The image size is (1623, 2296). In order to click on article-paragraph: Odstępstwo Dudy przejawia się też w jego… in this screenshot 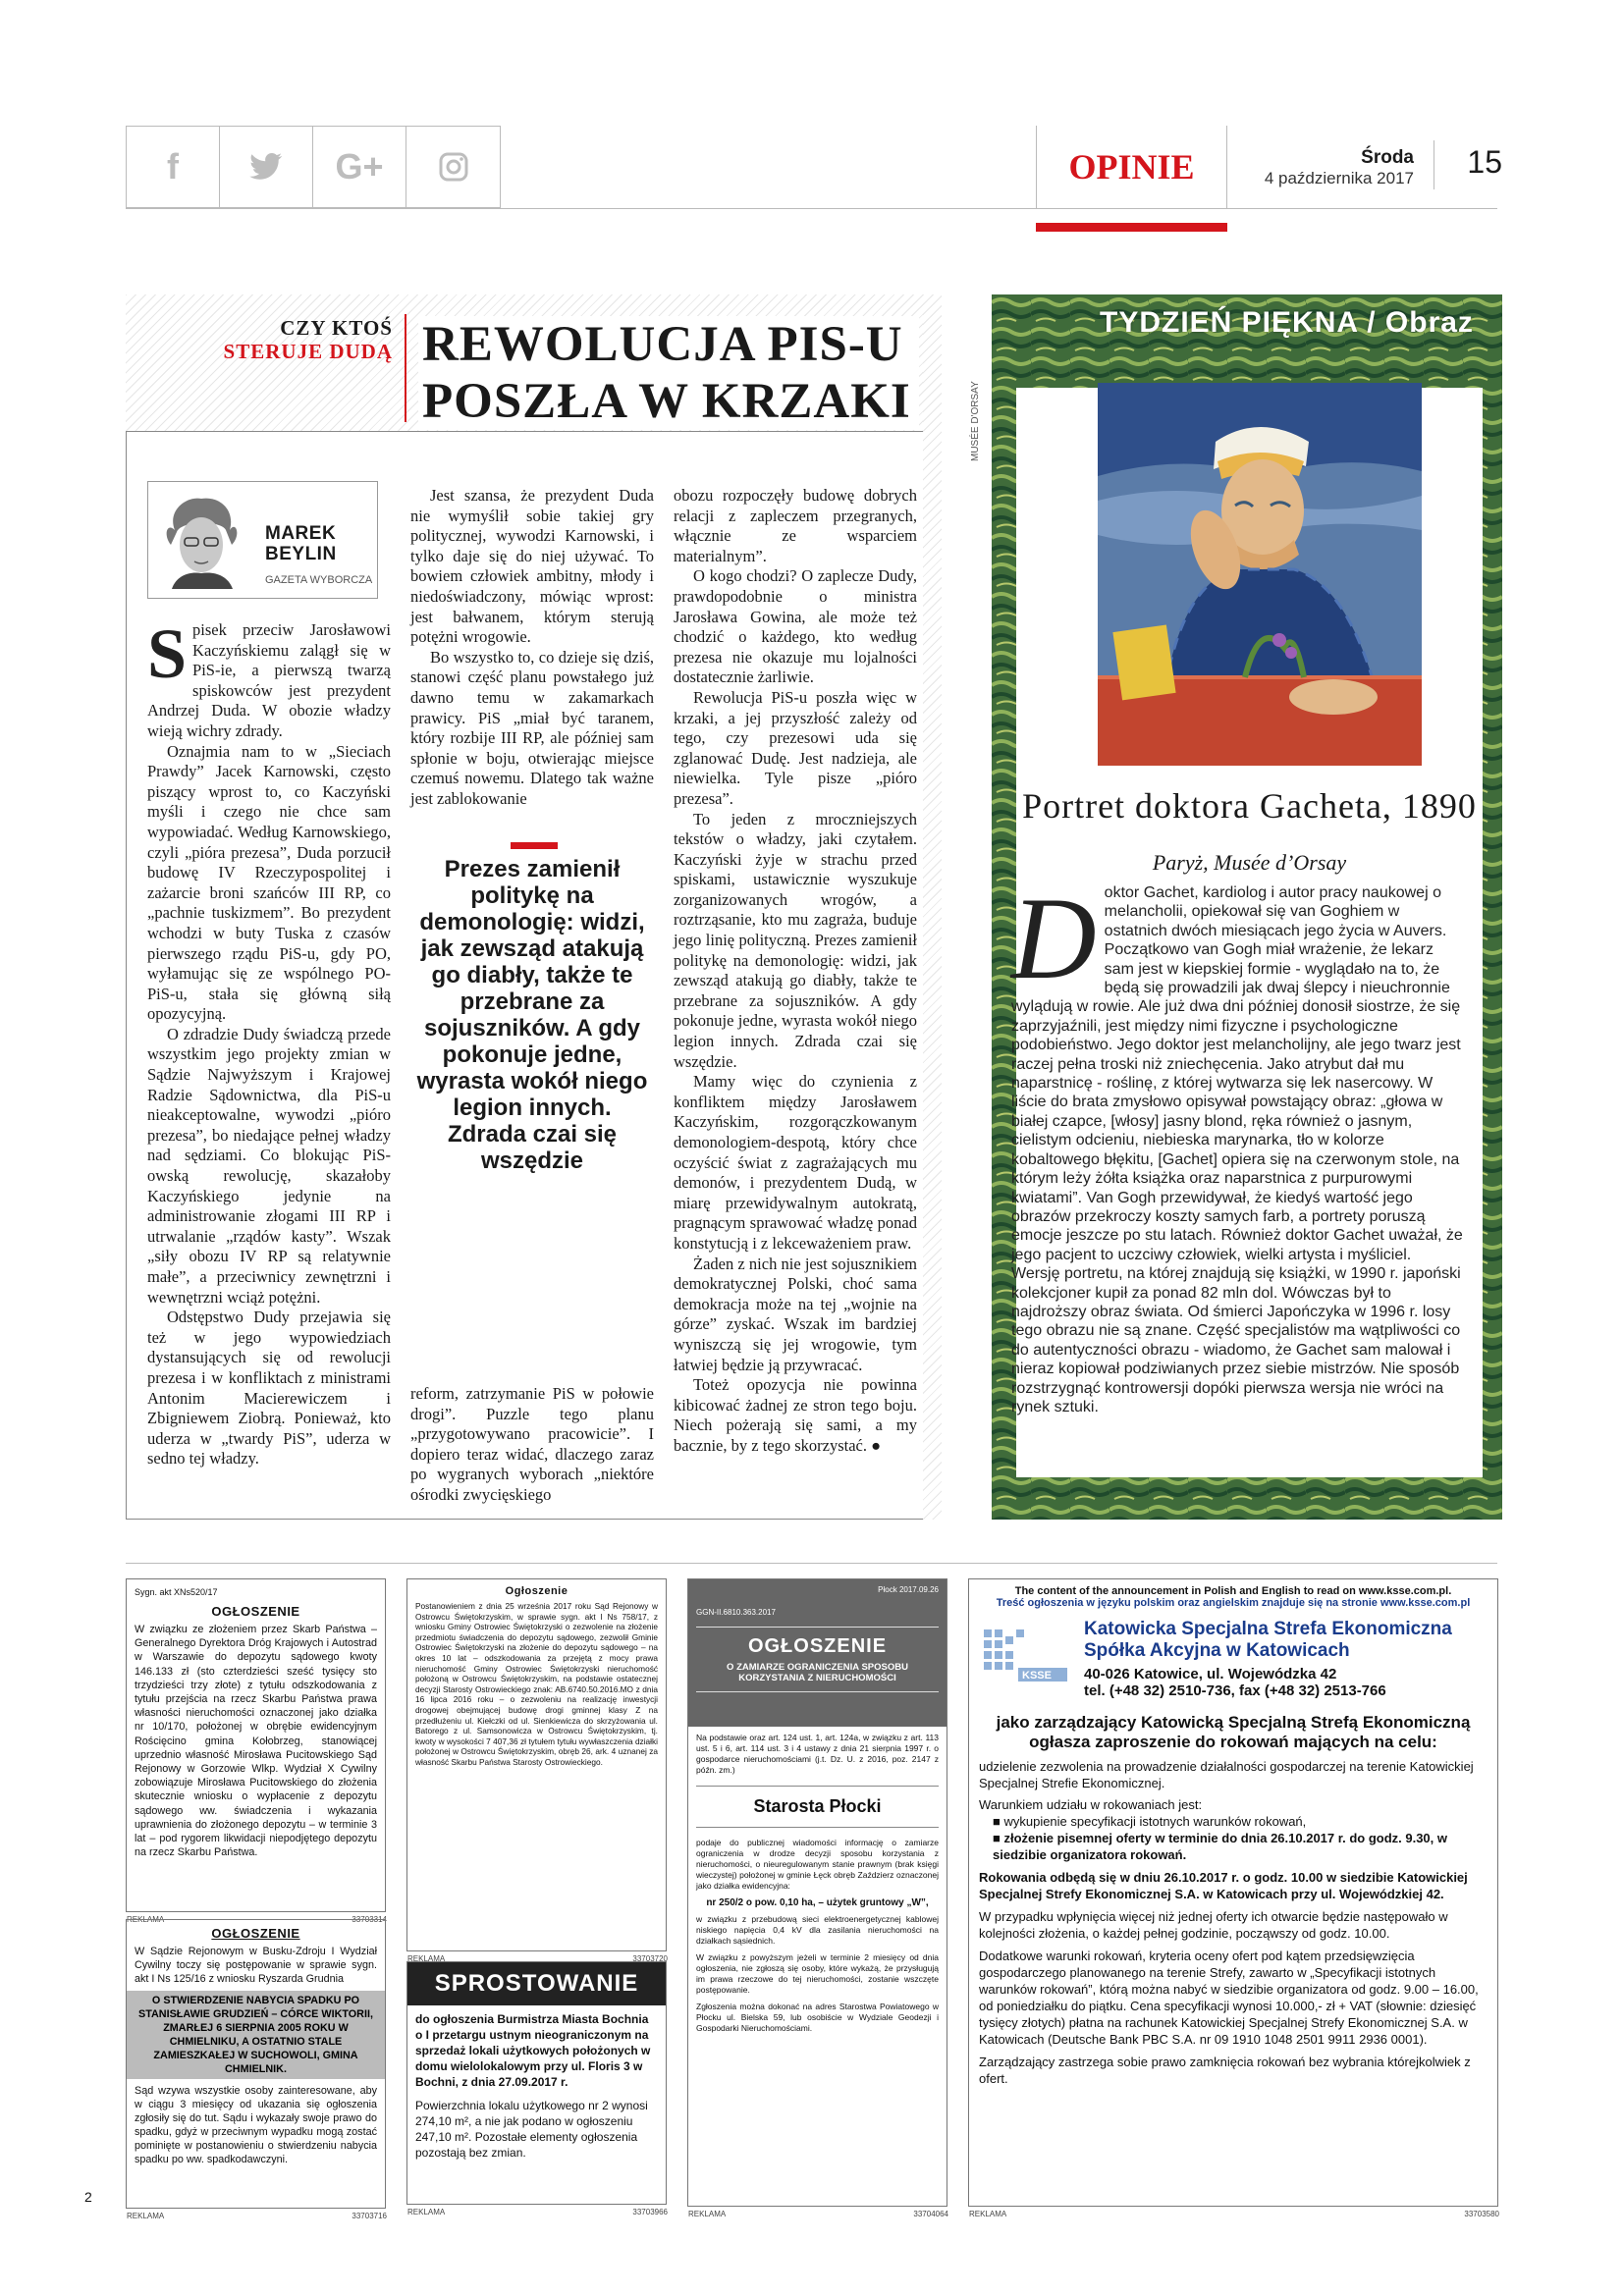, I will do `click(269, 1388)`.